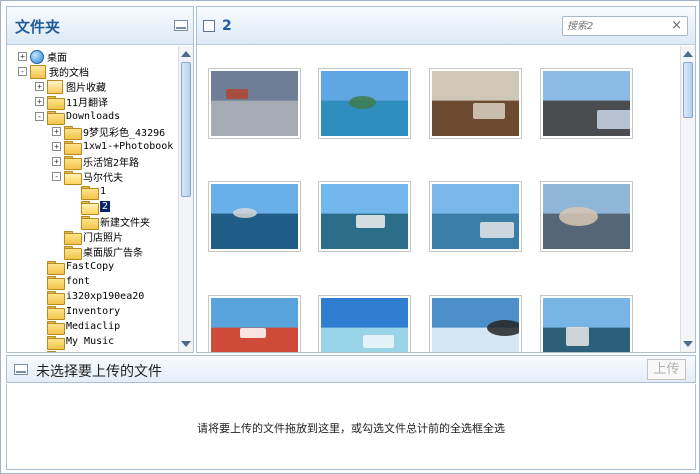  I want to click on airport-walkway-icon, so click(254, 103).